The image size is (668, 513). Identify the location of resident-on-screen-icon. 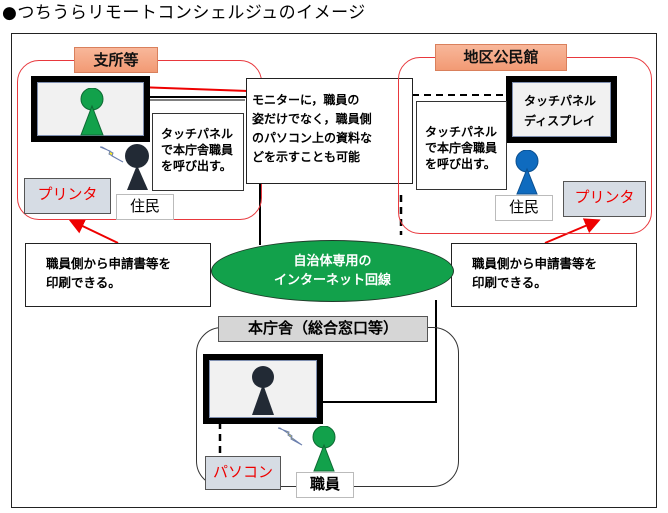
(263, 390).